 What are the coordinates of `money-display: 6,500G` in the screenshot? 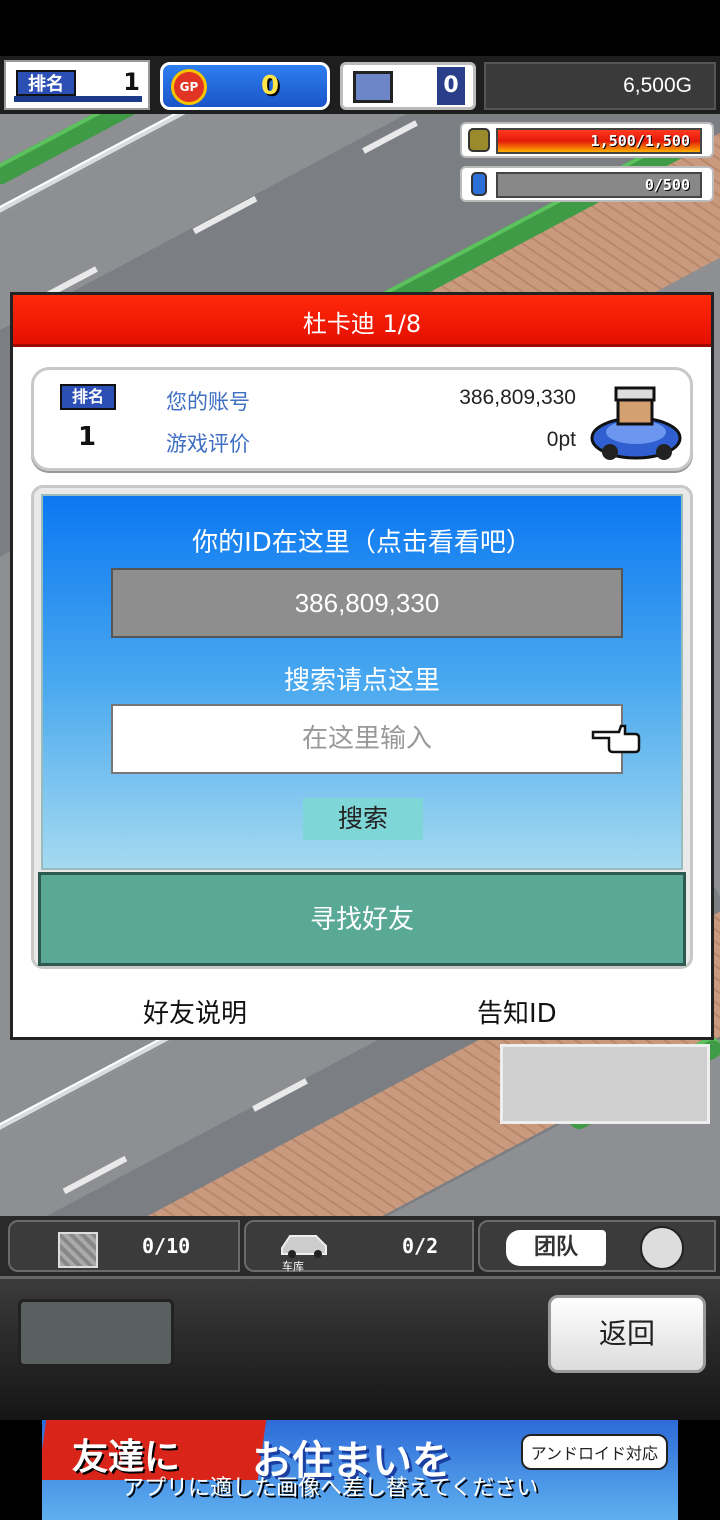 It's located at (600, 86).